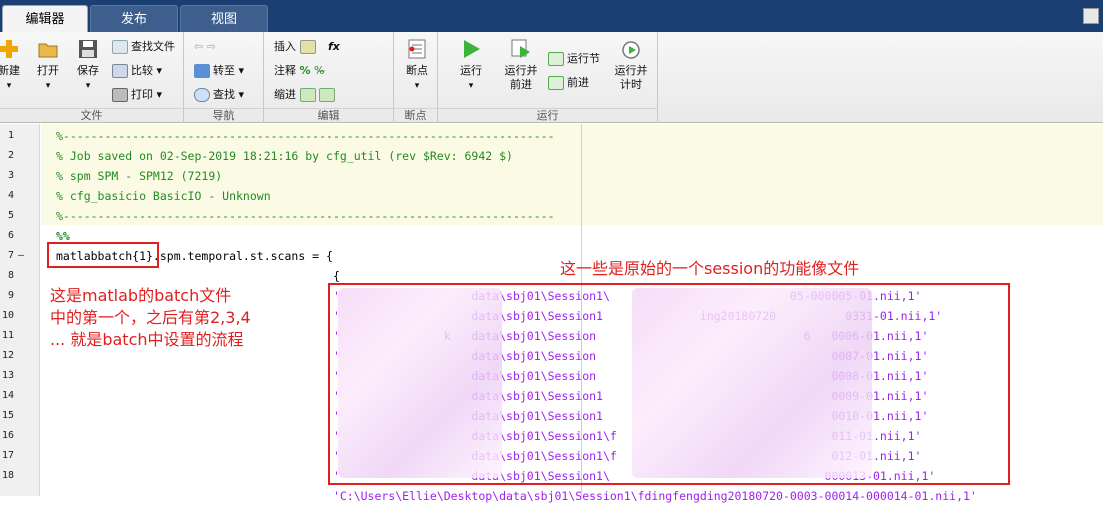  I want to click on goto-button: 转至 ▾, so click(219, 71).